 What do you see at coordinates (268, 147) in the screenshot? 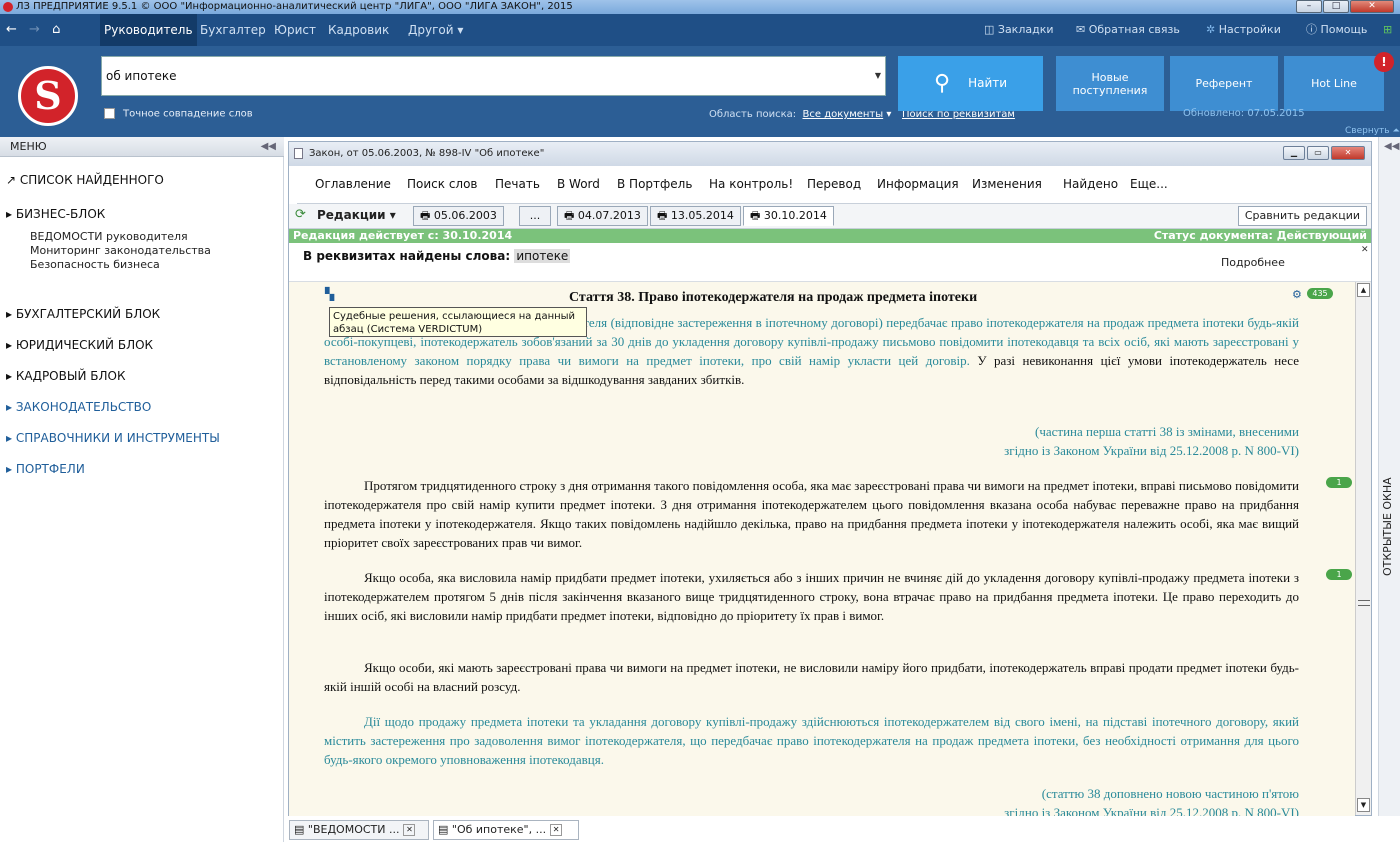
I see `collapse-menu-icon: ◀◀` at bounding box center [268, 147].